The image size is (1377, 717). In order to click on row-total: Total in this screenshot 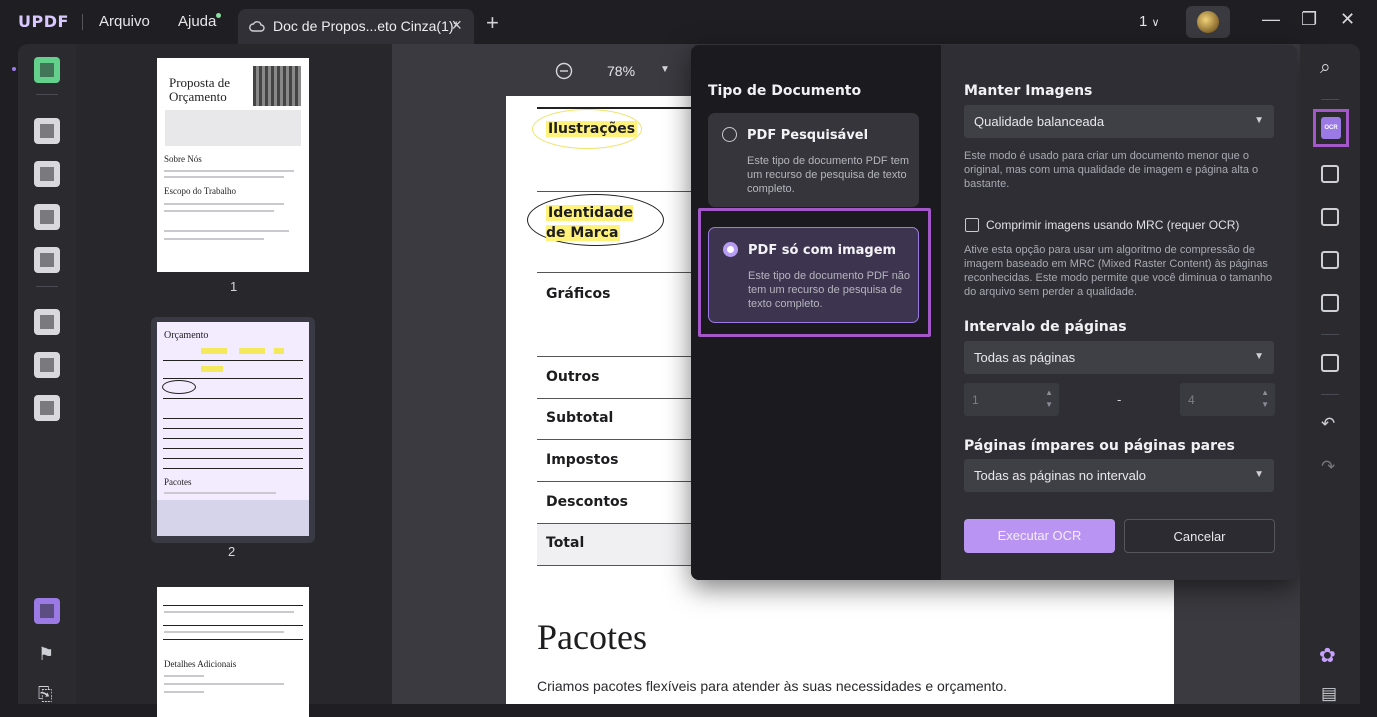, I will do `click(565, 543)`.